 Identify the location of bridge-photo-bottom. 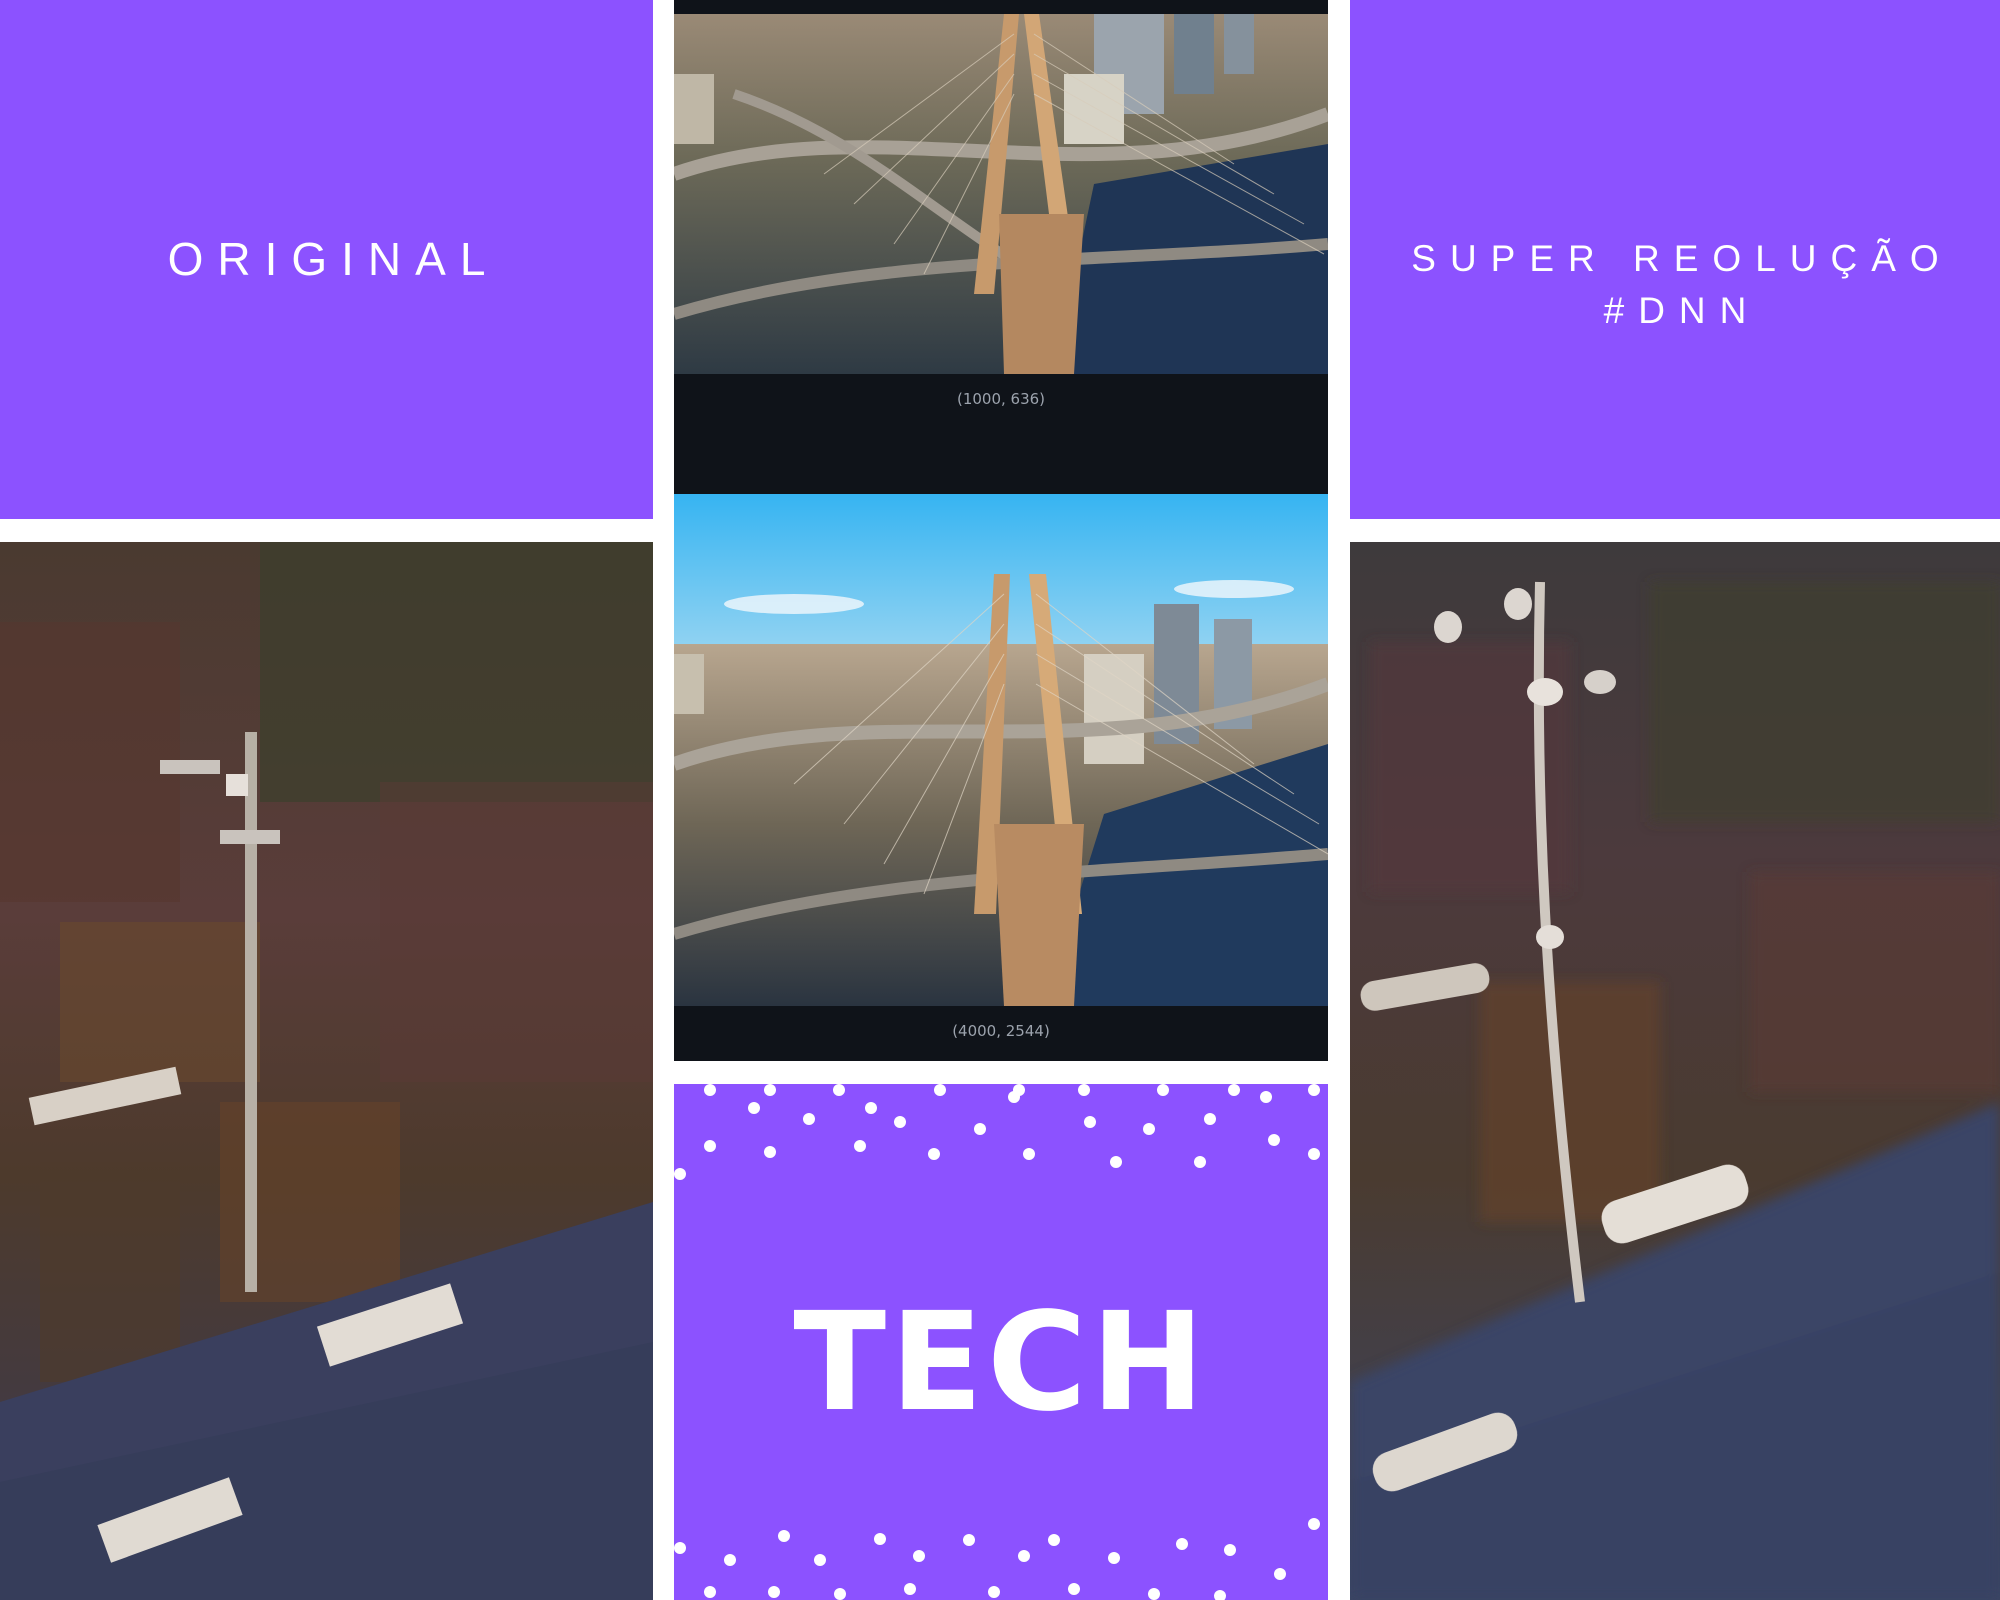
(1001, 750).